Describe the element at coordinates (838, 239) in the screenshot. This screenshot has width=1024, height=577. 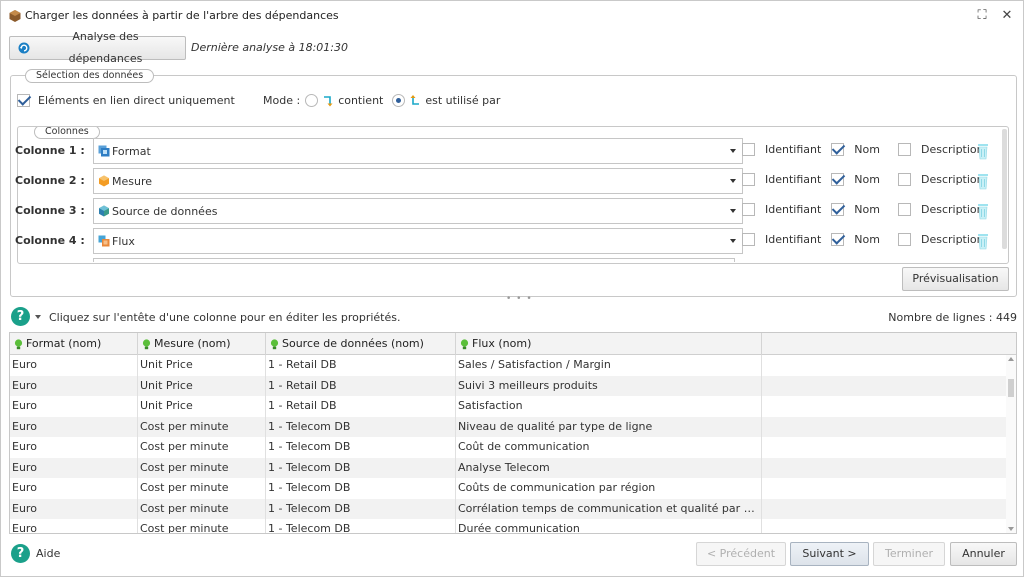
I see `column-4-name-checkbox` at that location.